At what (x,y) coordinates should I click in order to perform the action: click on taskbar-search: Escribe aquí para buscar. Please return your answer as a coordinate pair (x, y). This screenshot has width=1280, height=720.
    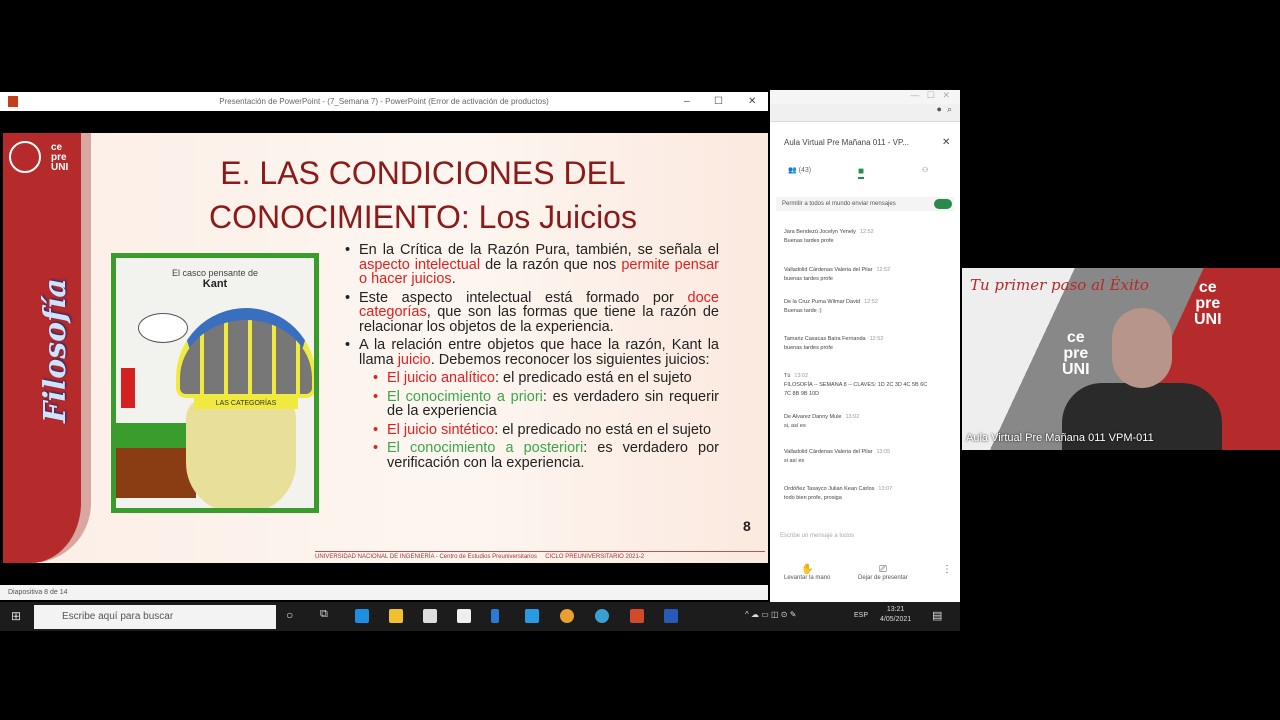
    Looking at the image, I should click on (155, 617).